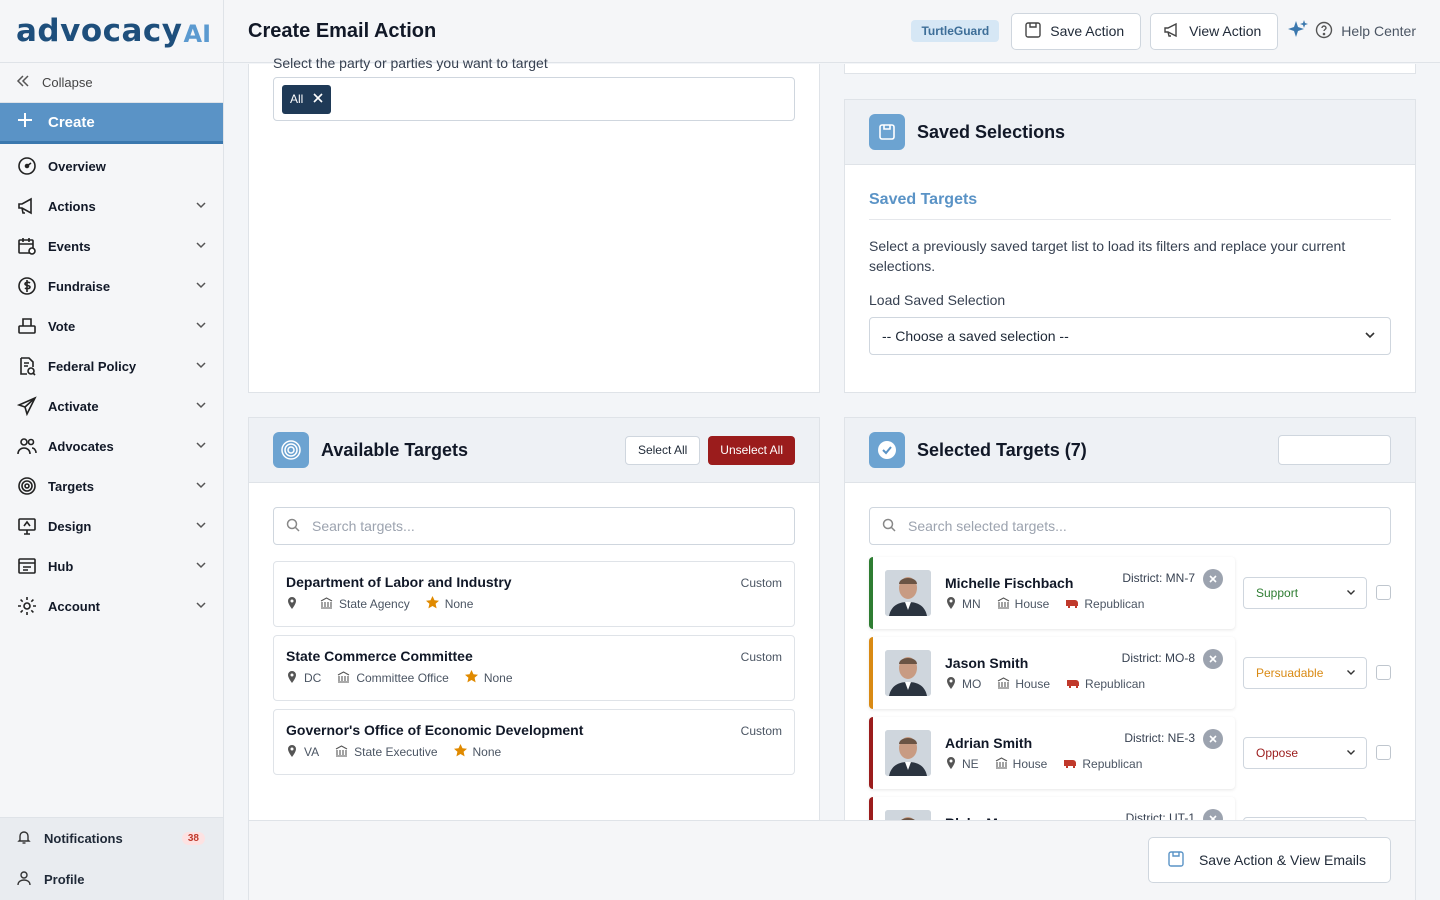  I want to click on selected-targets-title: Selected Targets (7), so click(1002, 449).